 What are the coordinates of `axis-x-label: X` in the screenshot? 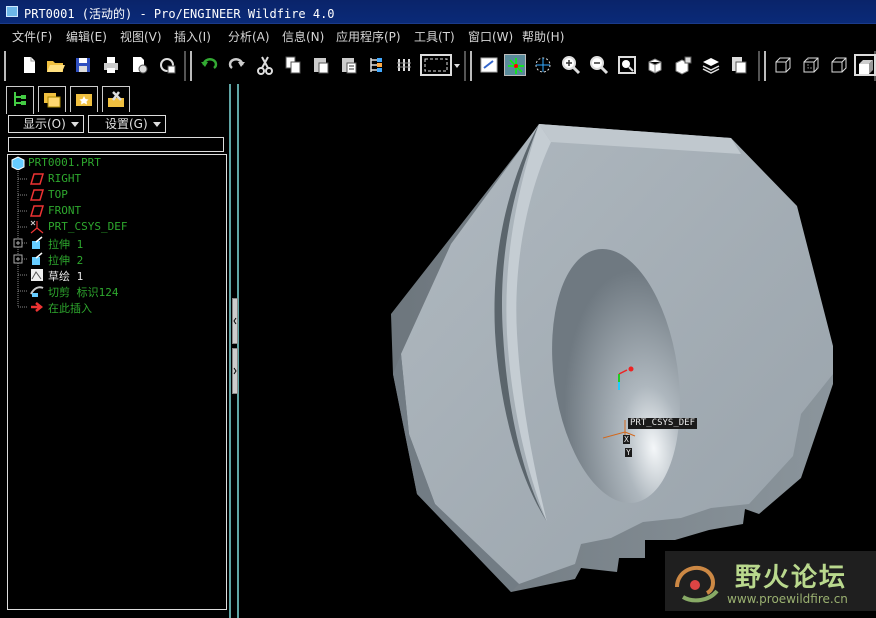 It's located at (626, 439).